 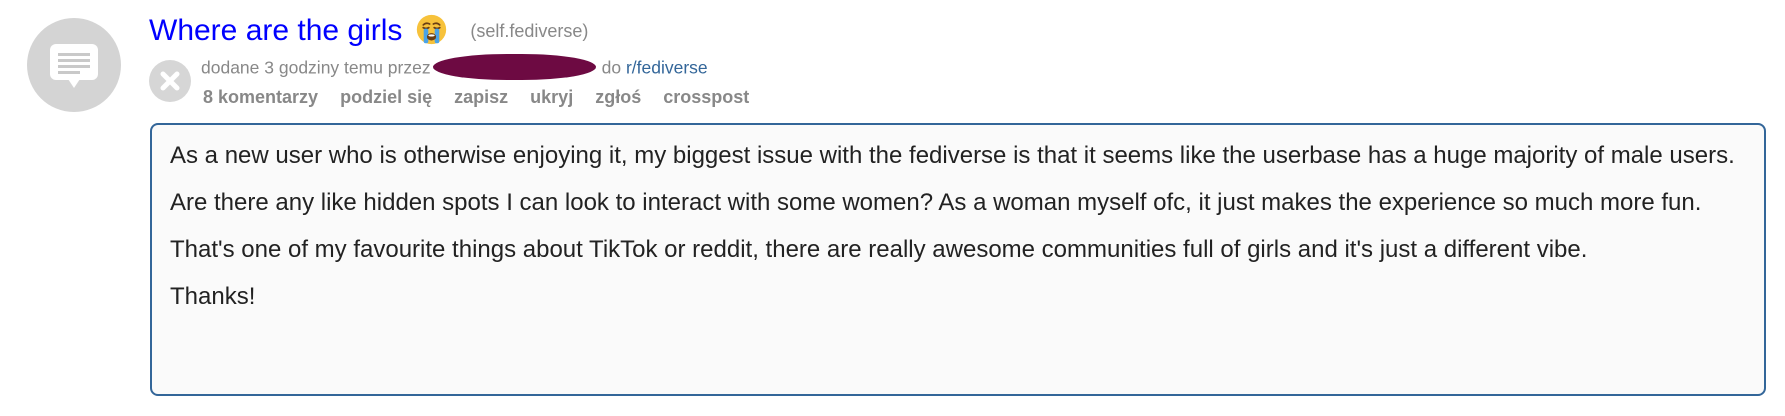 I want to click on subreddit-link: r/fediverse, so click(x=667, y=68).